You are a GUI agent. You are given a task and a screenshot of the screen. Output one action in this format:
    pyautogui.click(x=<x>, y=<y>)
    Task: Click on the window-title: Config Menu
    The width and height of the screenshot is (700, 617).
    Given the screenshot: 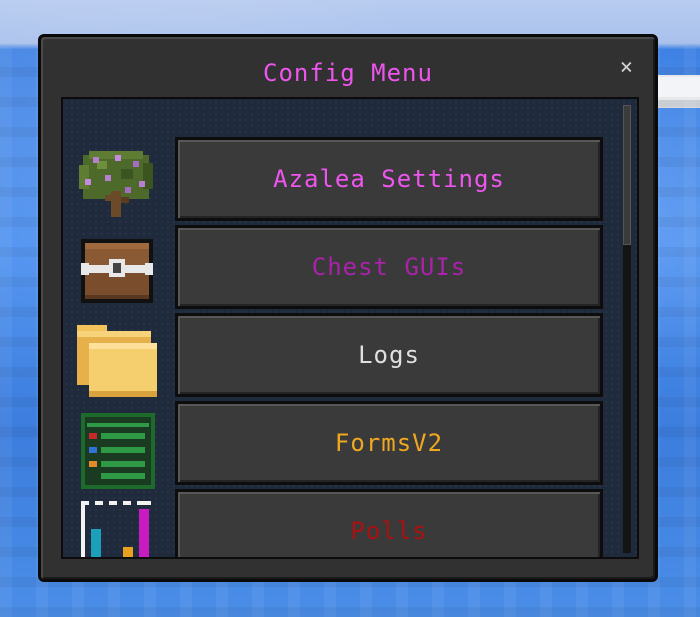 What is the action you would take?
    pyautogui.click(x=348, y=73)
    